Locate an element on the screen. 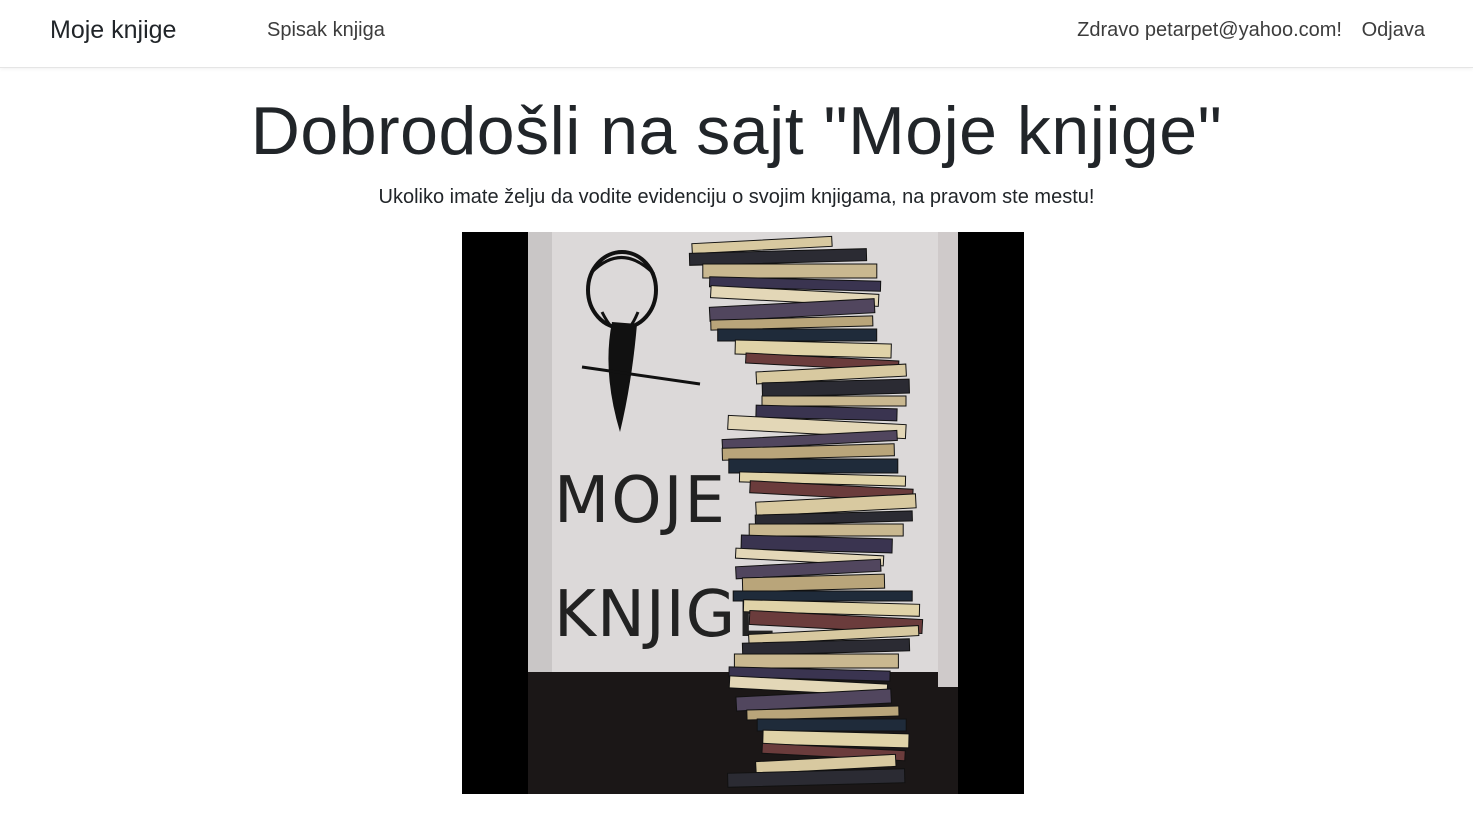 The image size is (1473, 836). brand-link: Moje knjige is located at coordinates (113, 30).